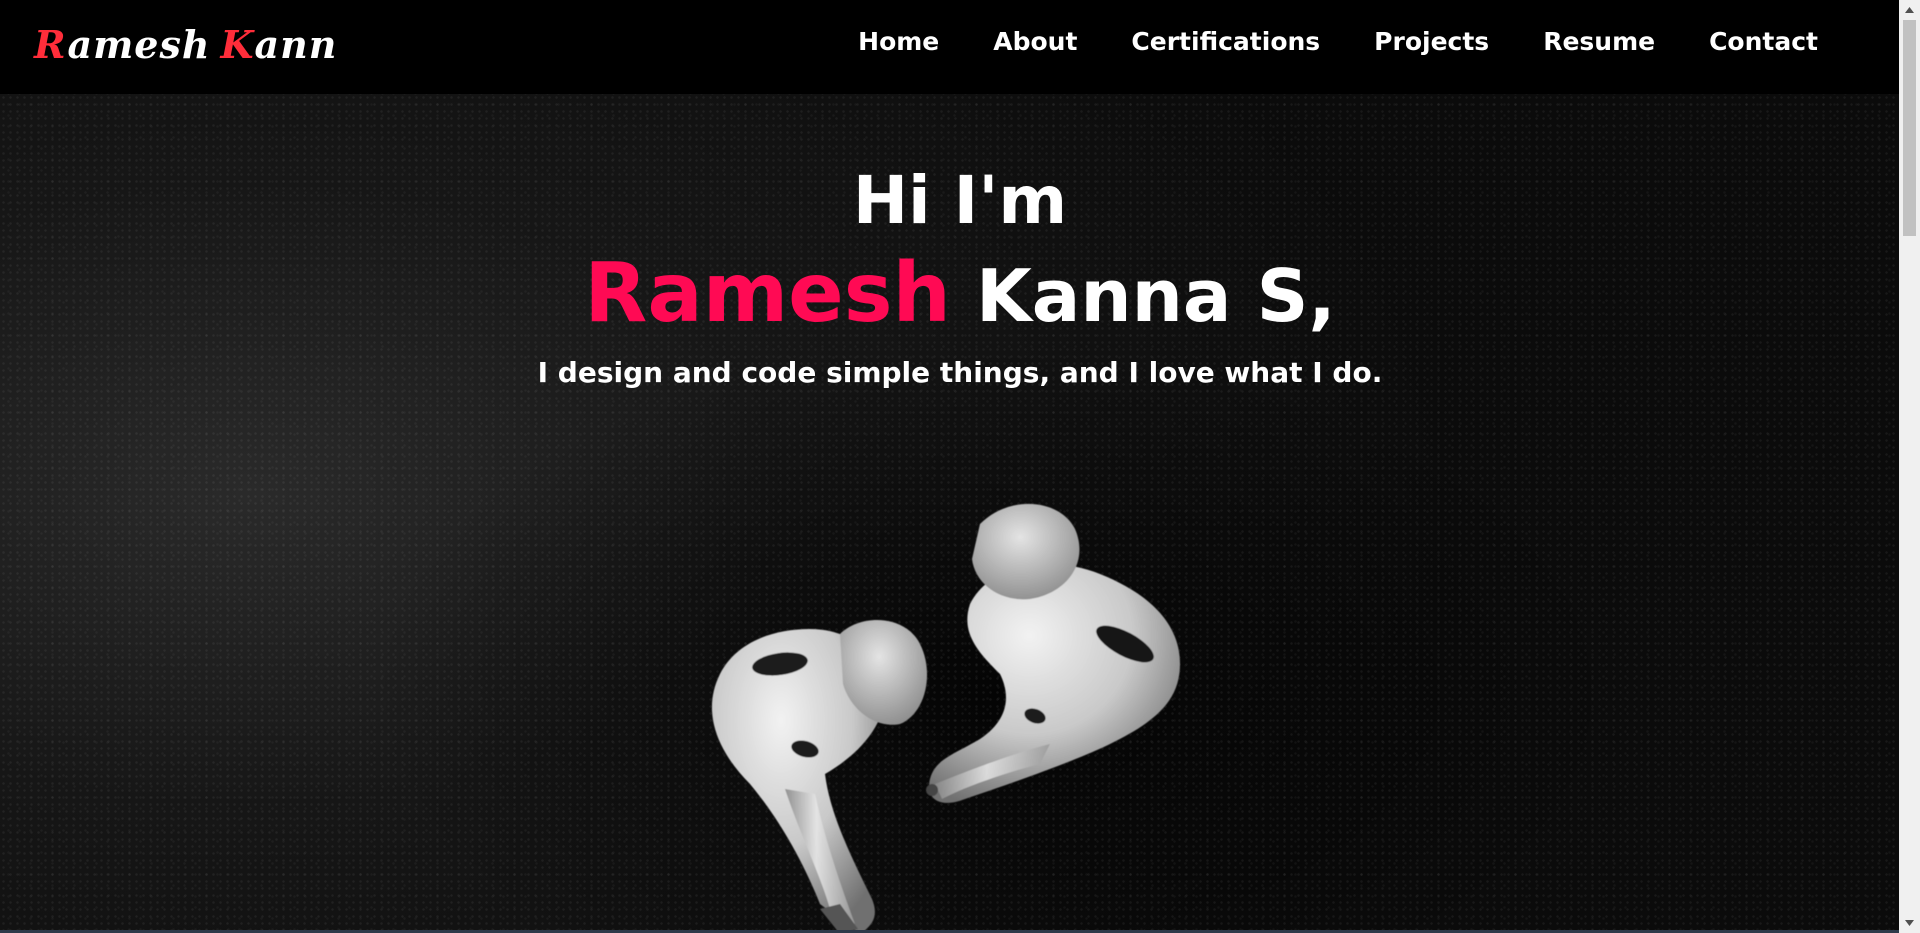 The image size is (1920, 933). Describe the element at coordinates (1225, 41) in the screenshot. I see `nav-certifications: Certifications` at that location.